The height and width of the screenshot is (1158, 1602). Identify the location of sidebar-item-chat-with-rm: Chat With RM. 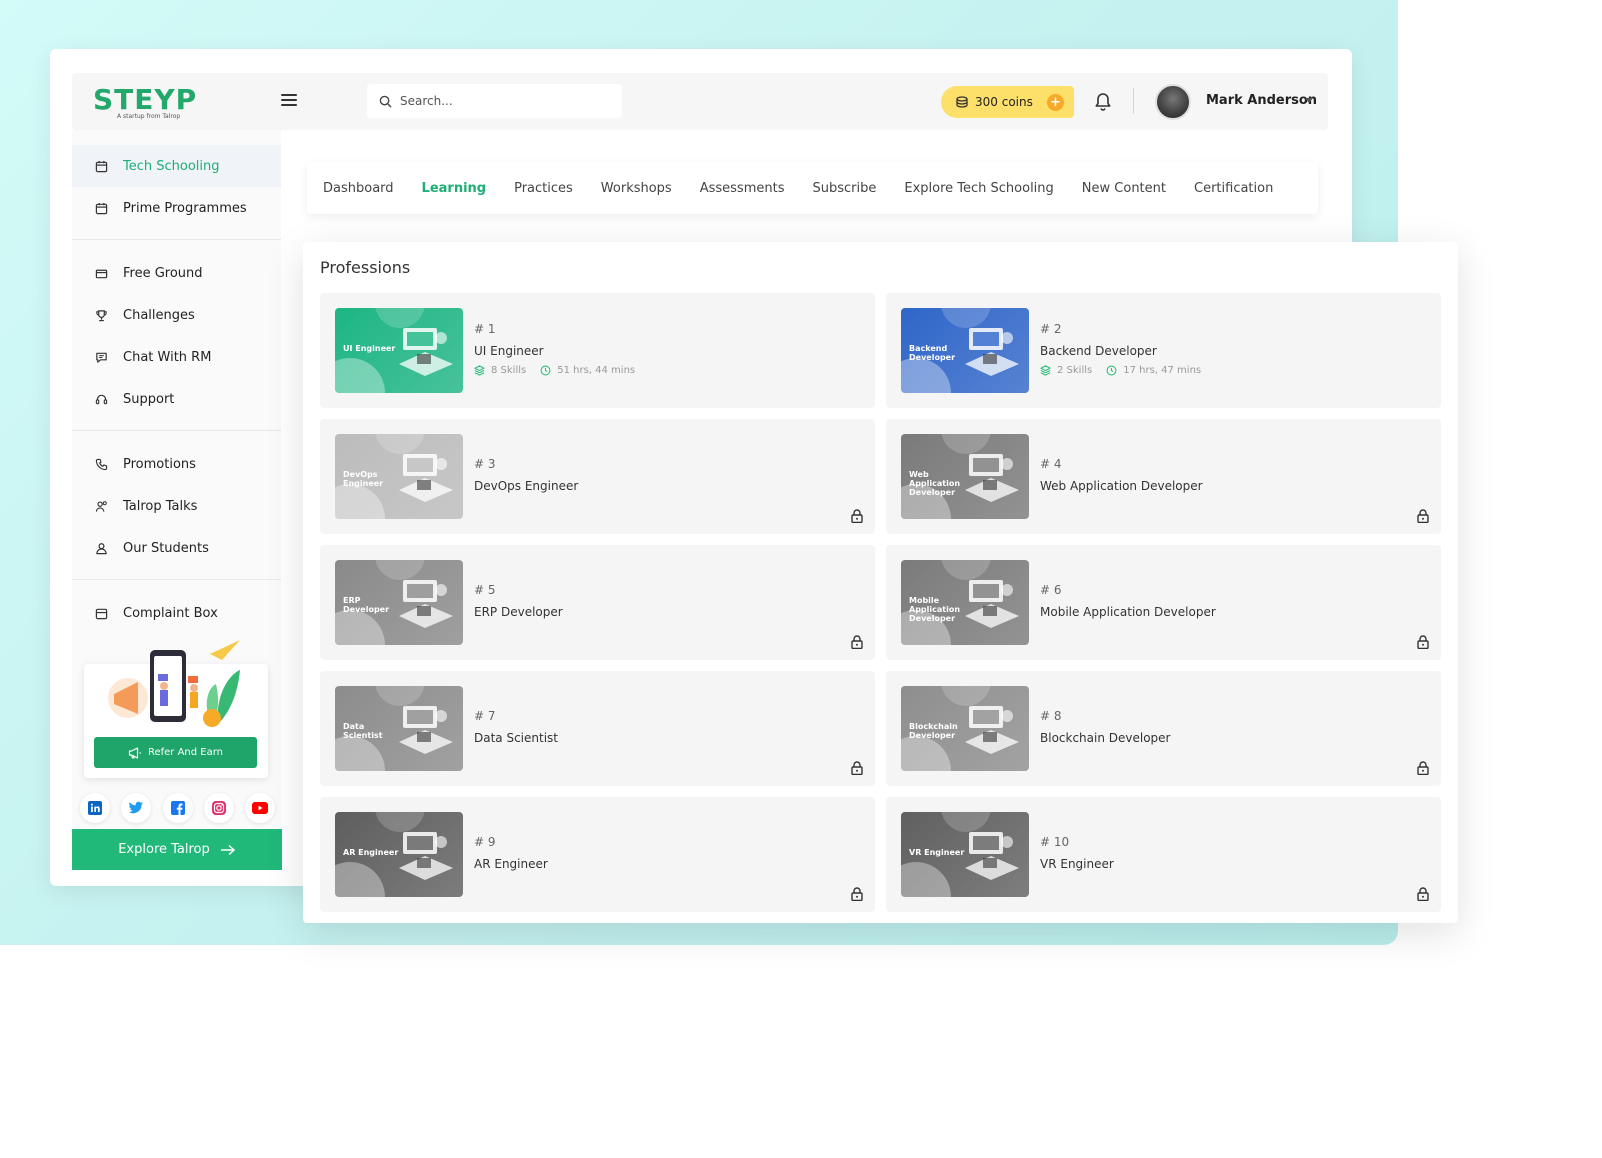
(176, 357).